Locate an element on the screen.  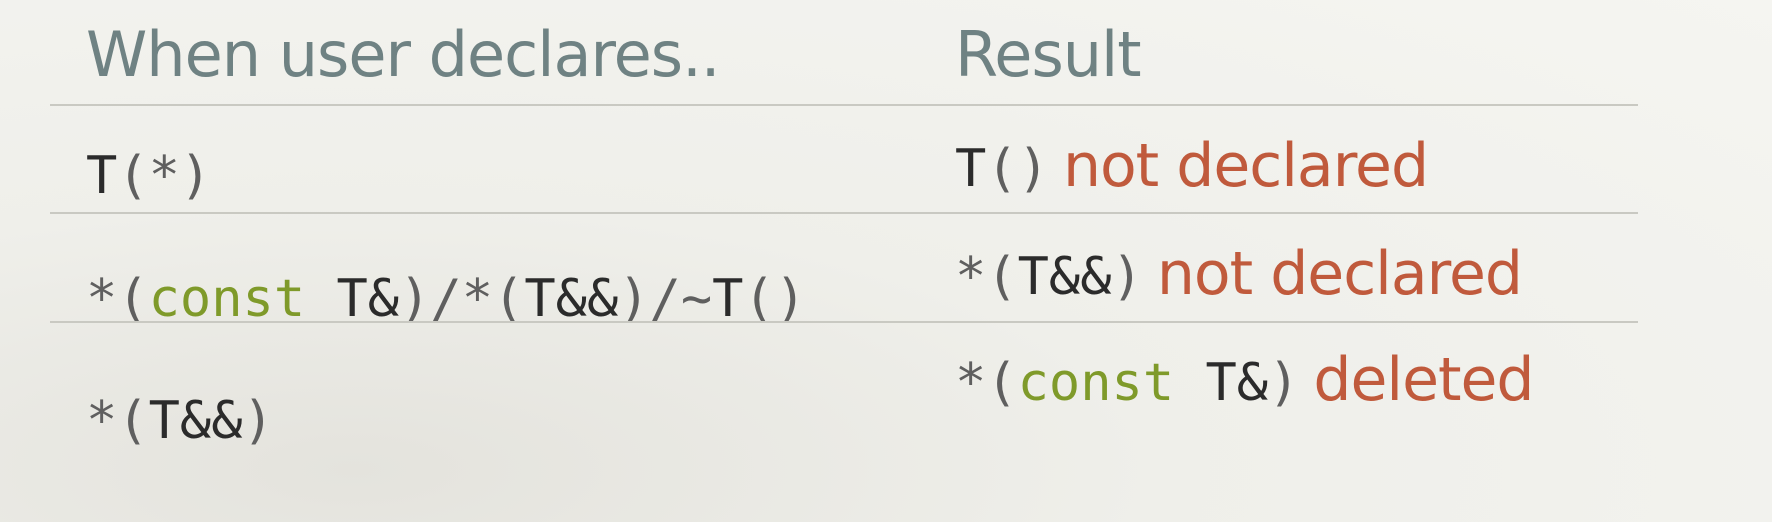
result-status-deleted: deleted is located at coordinates (1423, 380).